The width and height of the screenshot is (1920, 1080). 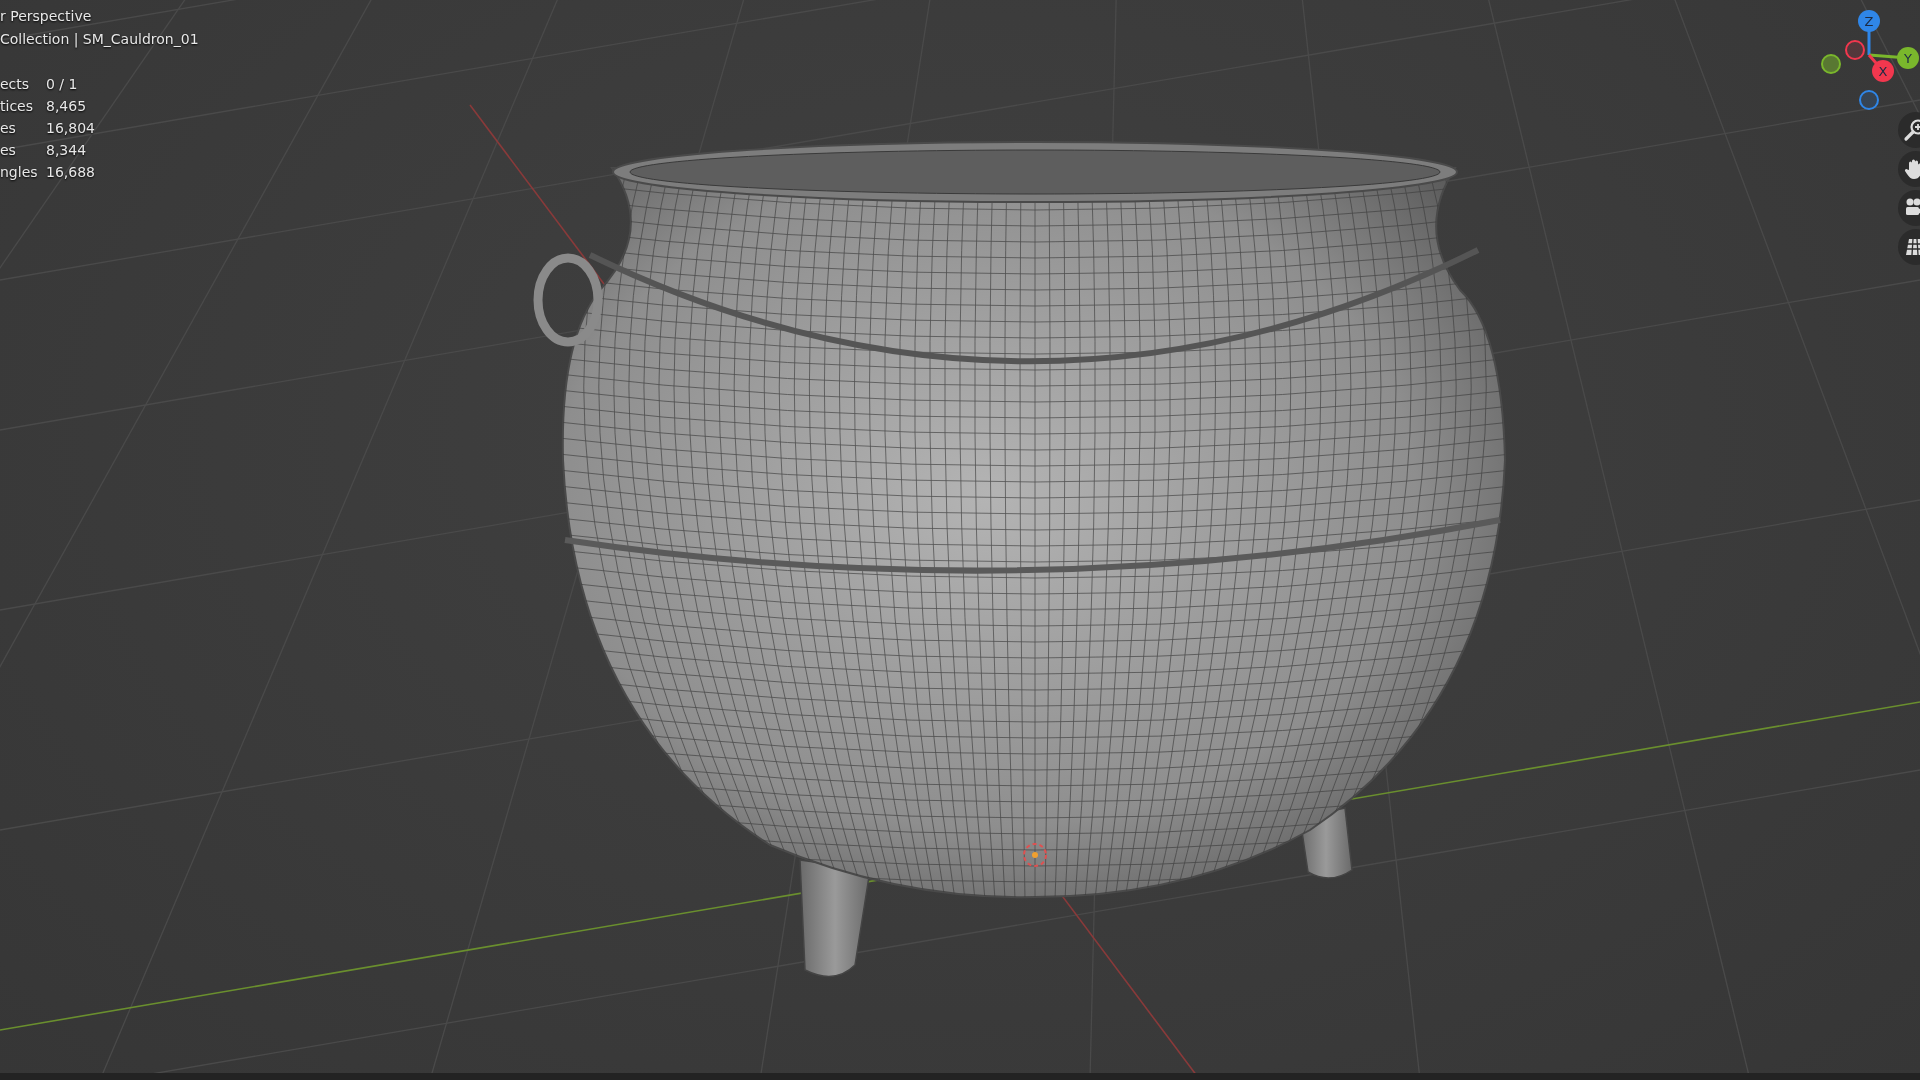 I want to click on stat-value: 8,344, so click(x=67, y=150).